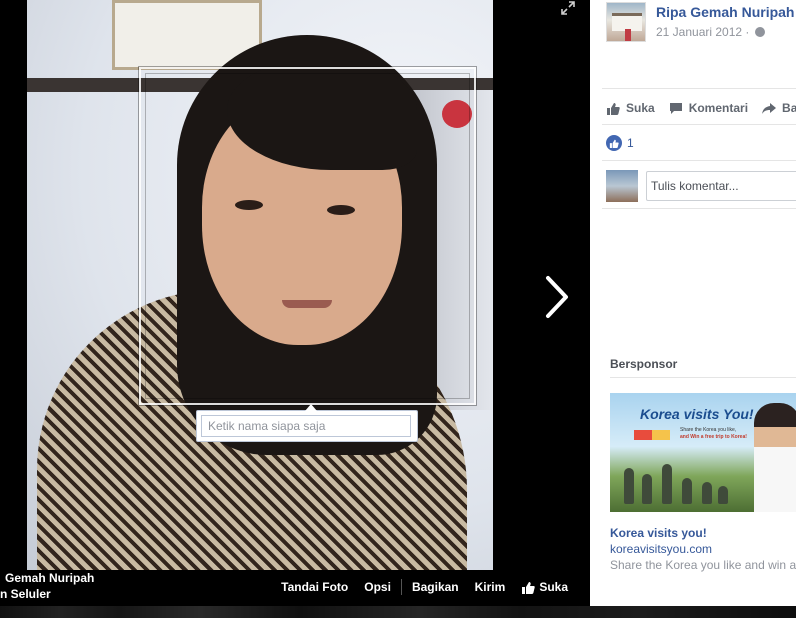 The width and height of the screenshot is (796, 618). Describe the element at coordinates (725, 12) in the screenshot. I see `author-name: Ripa Gemah Nuripah` at that location.